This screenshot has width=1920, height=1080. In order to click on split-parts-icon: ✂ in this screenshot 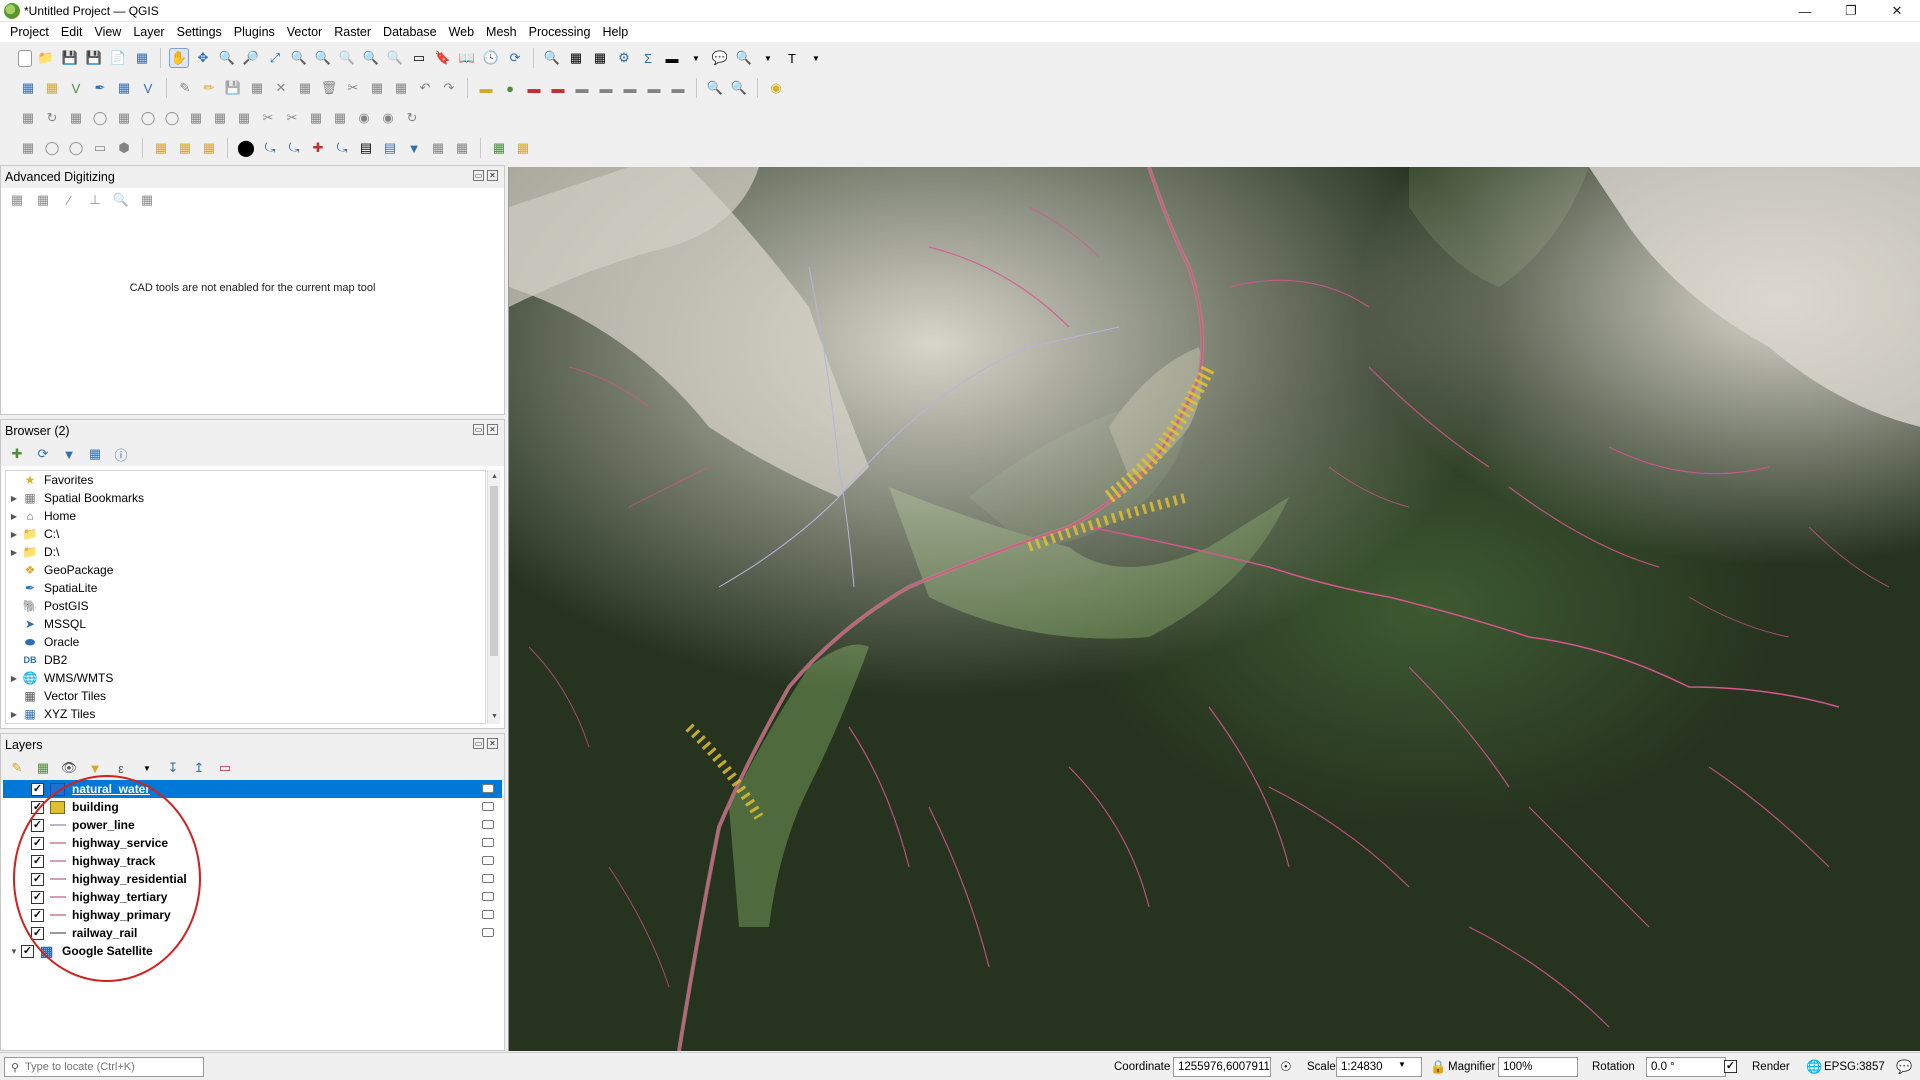, I will do `click(292, 118)`.